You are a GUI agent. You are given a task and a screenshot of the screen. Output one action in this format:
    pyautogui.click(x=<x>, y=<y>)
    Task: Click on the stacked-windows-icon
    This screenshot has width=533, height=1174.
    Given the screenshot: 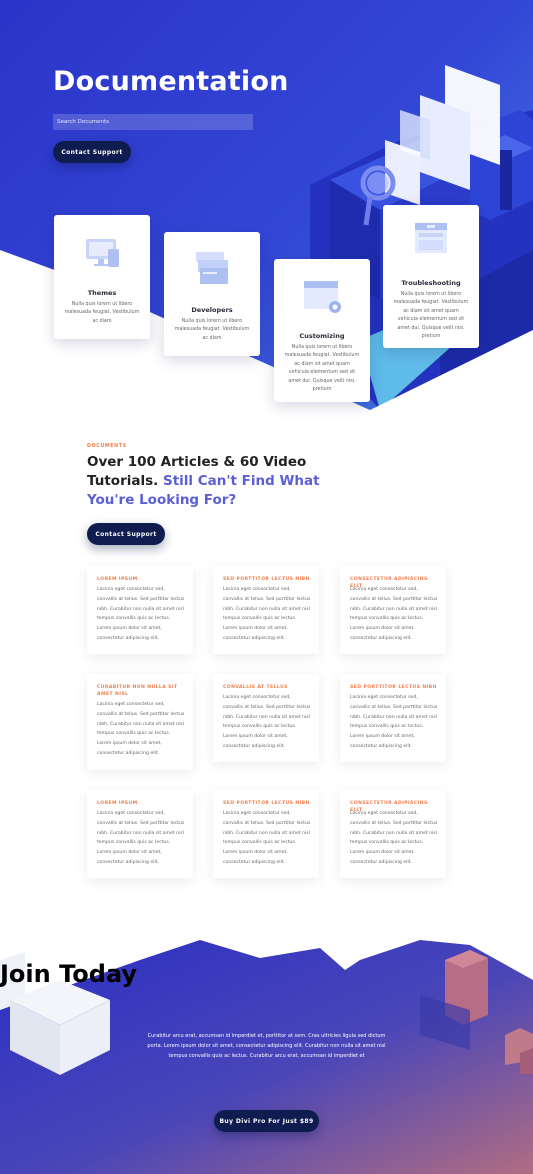 What is the action you would take?
    pyautogui.click(x=212, y=268)
    